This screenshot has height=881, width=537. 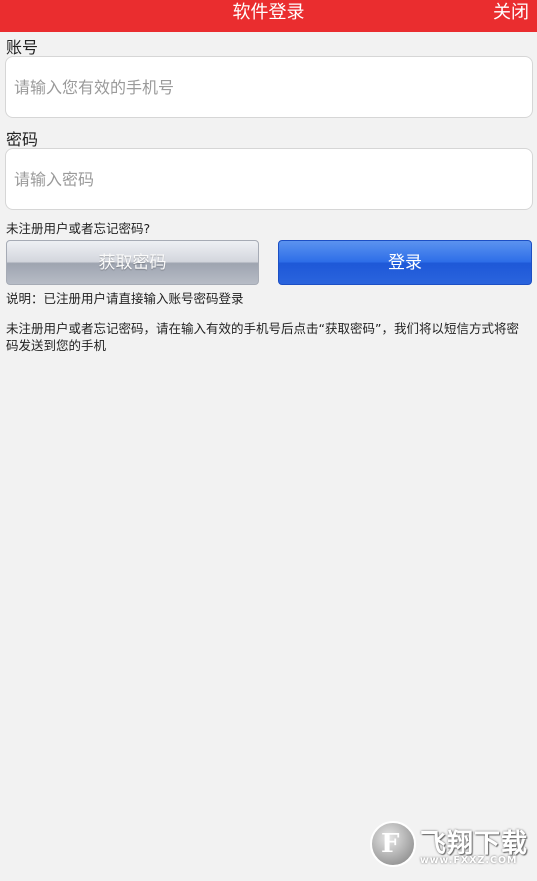 I want to click on forgot-hint: 未注册用户或者忘记密码?, so click(x=78, y=228).